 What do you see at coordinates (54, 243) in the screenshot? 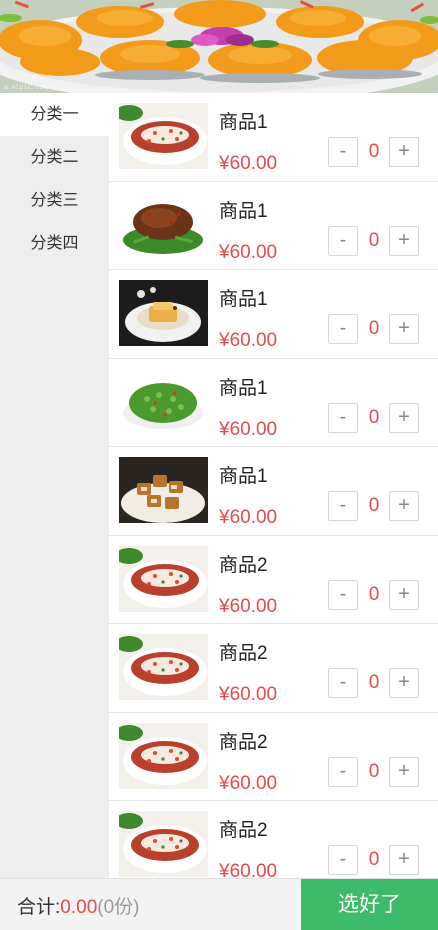
I see `sidebar-item-category-4: 分类四` at bounding box center [54, 243].